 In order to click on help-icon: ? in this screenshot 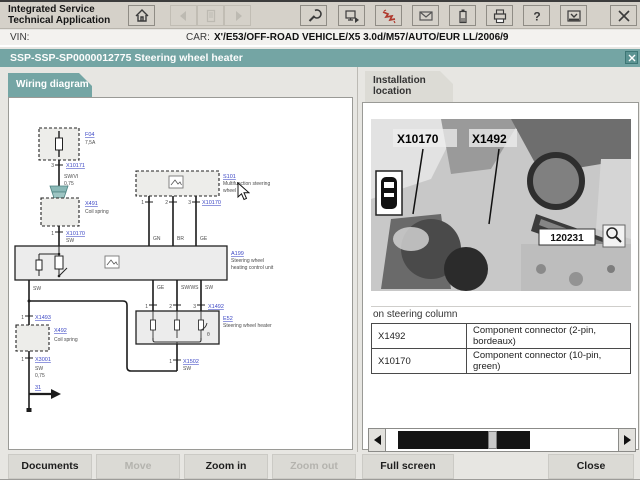, I will do `click(536, 15)`.